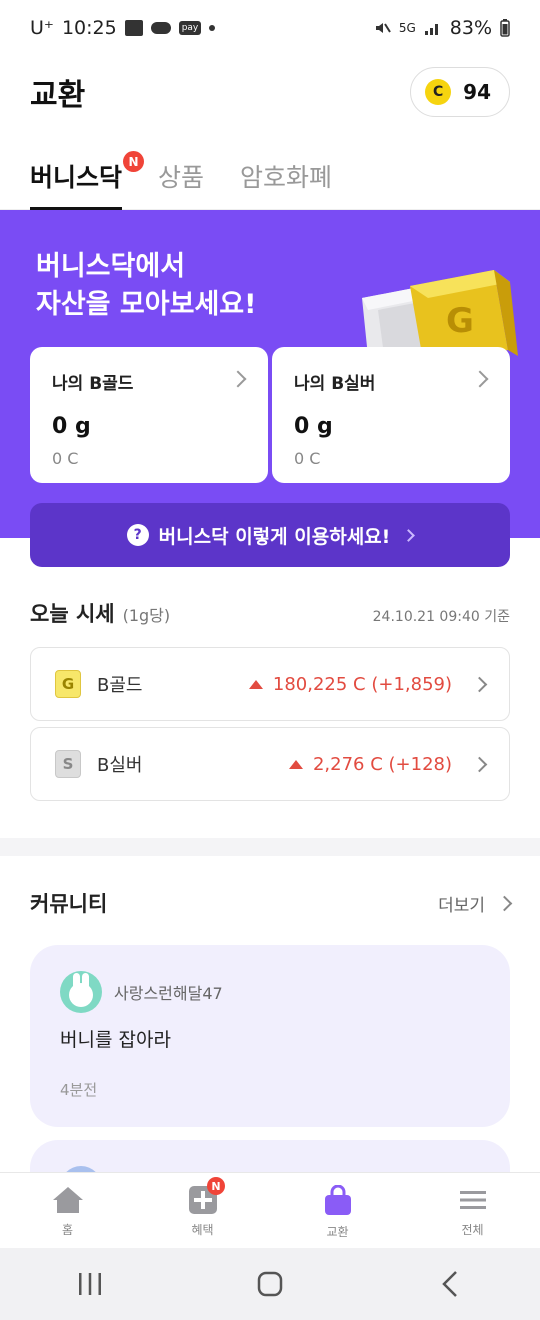 The height and width of the screenshot is (1320, 540). What do you see at coordinates (160, 28) in the screenshot?
I see `cloud-icon` at bounding box center [160, 28].